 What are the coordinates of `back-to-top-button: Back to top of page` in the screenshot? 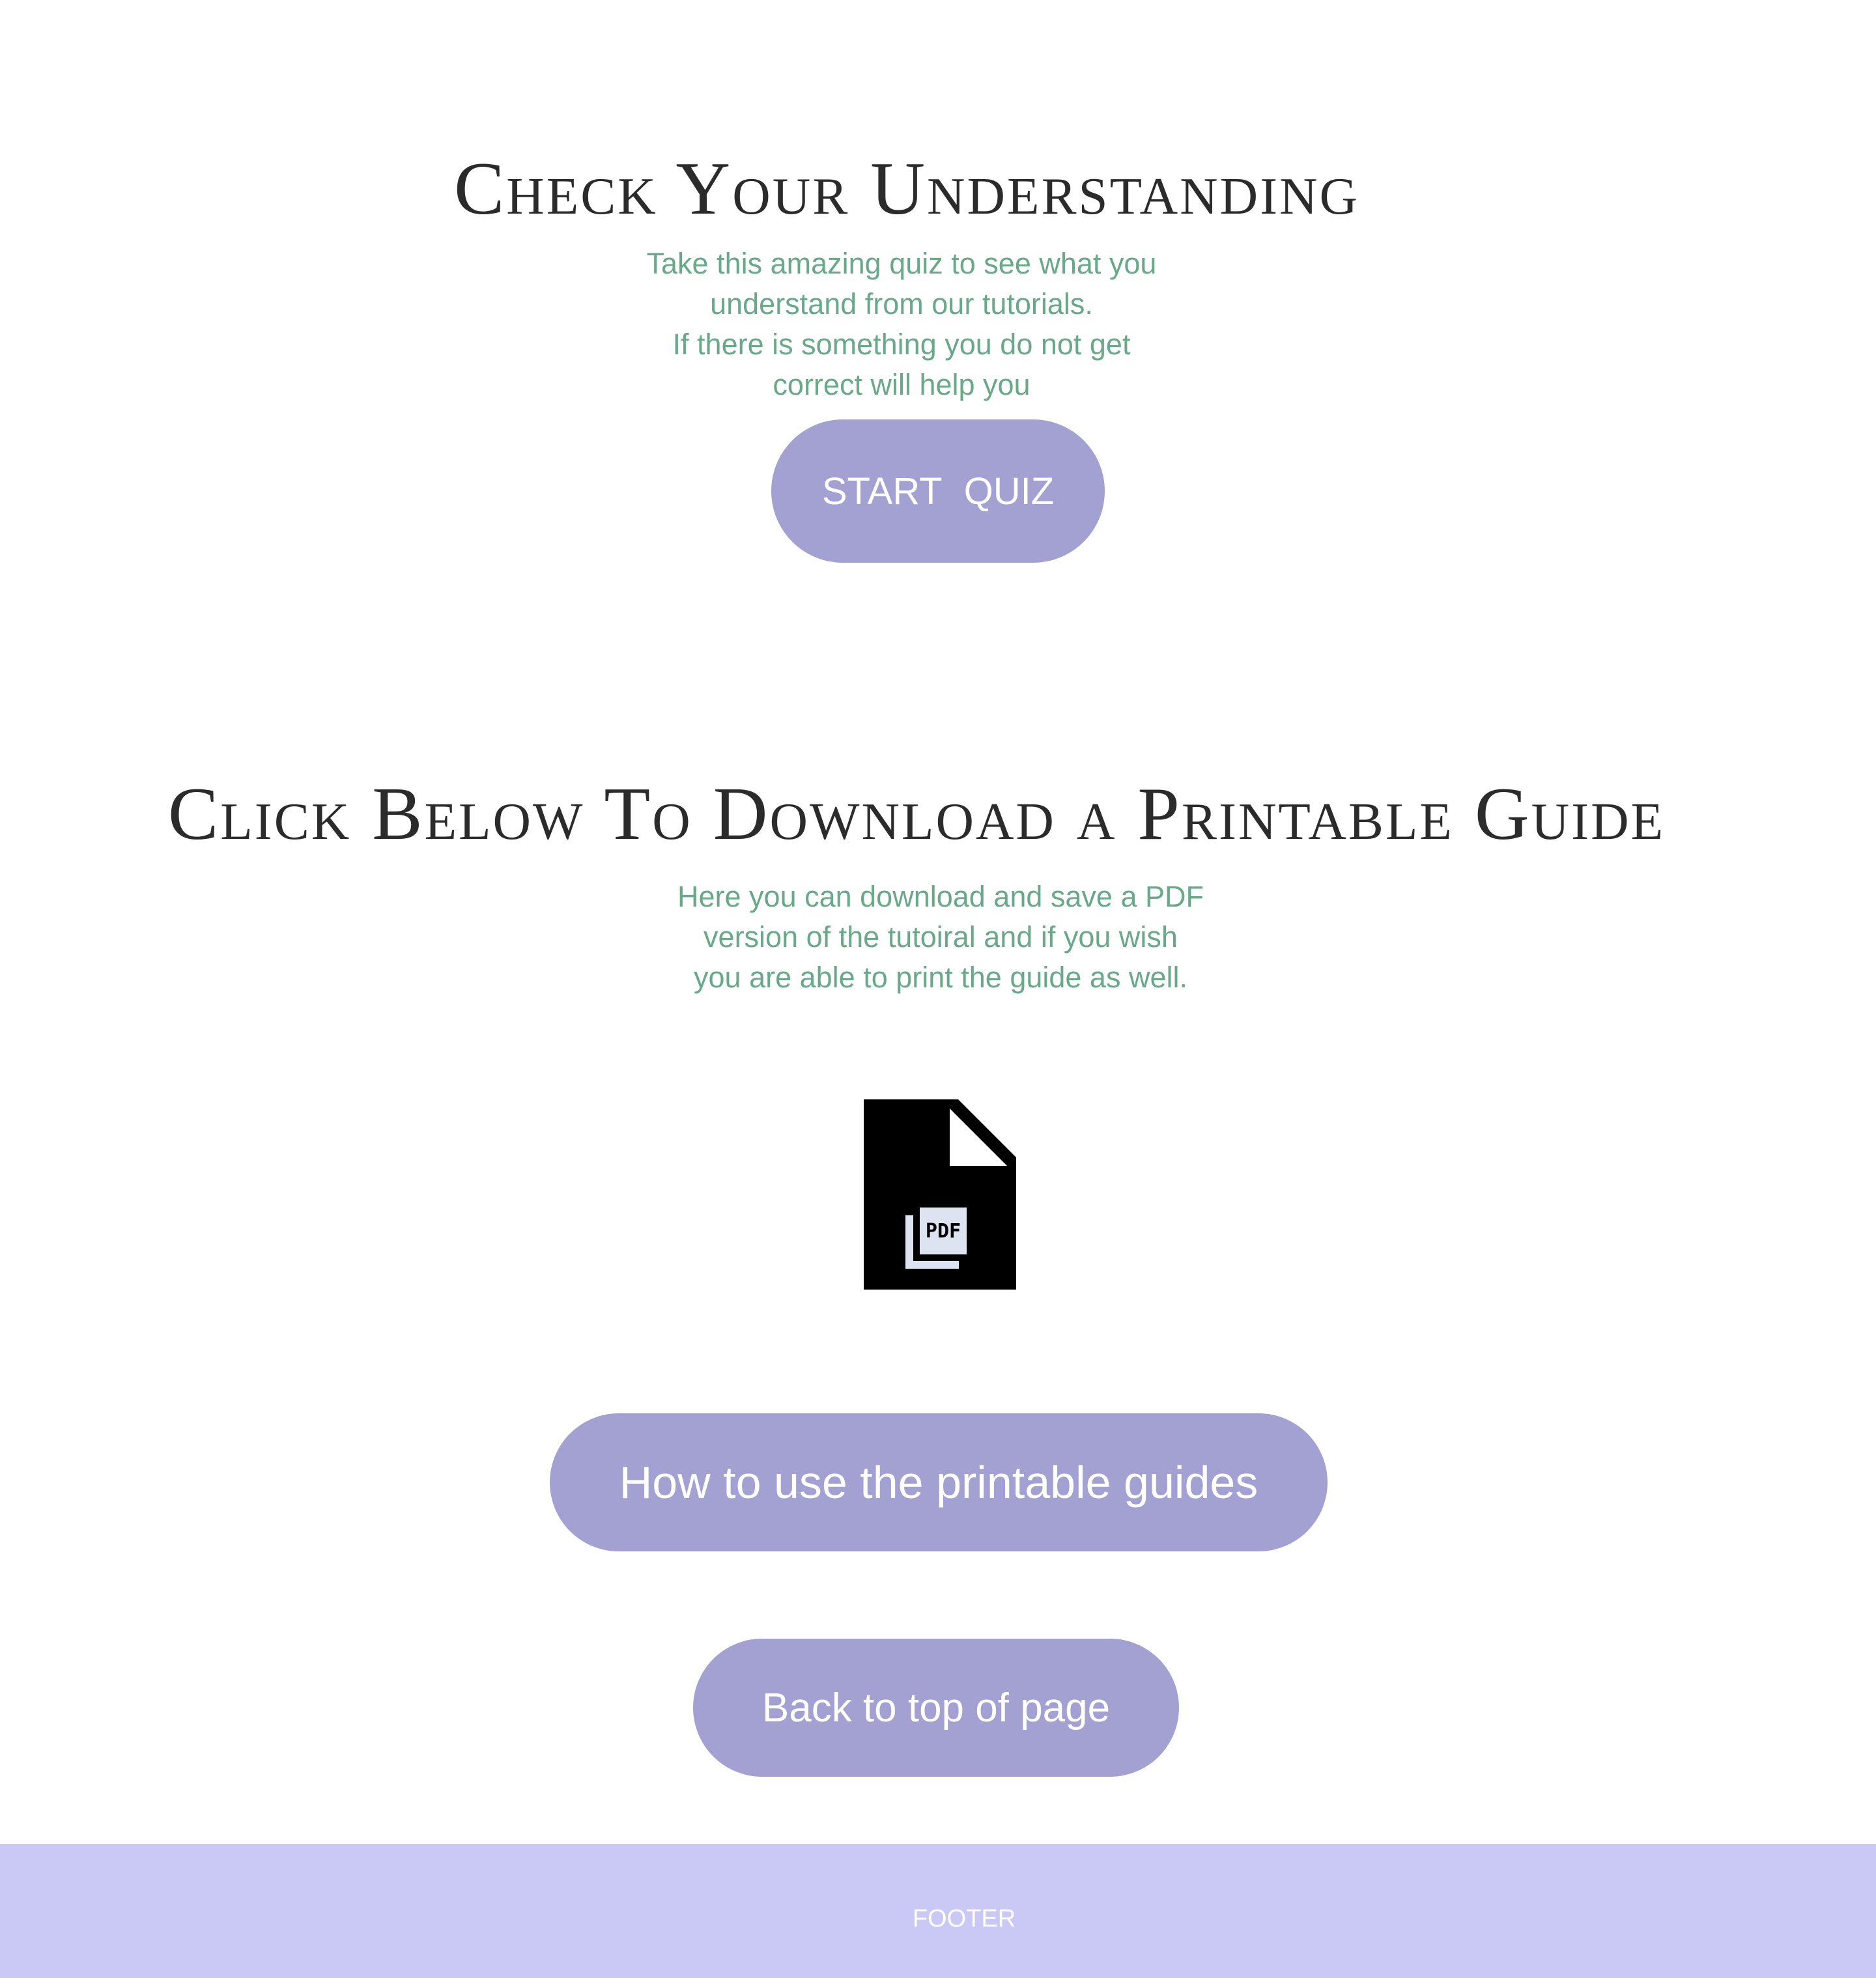 It's located at (936, 1708).